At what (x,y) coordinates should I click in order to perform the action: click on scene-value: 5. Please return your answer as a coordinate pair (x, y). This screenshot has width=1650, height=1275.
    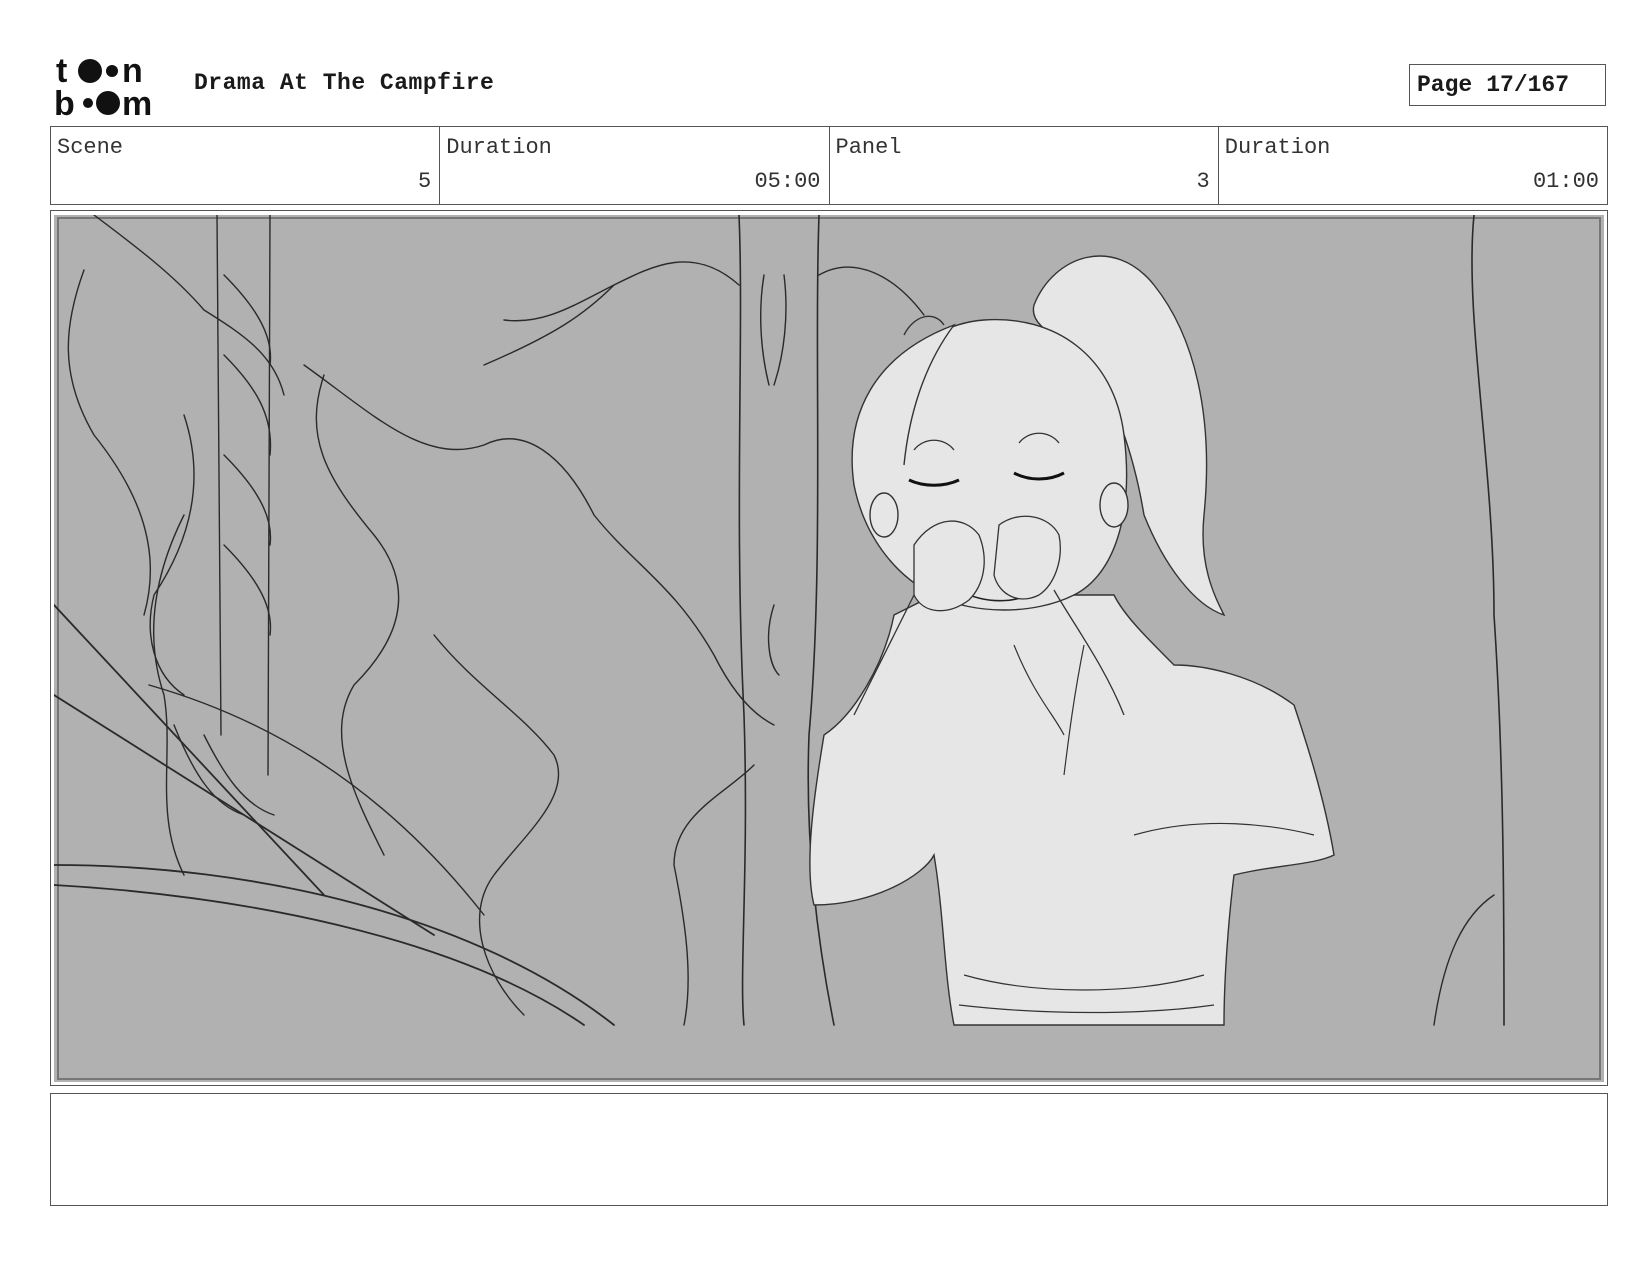
    Looking at the image, I should click on (425, 181).